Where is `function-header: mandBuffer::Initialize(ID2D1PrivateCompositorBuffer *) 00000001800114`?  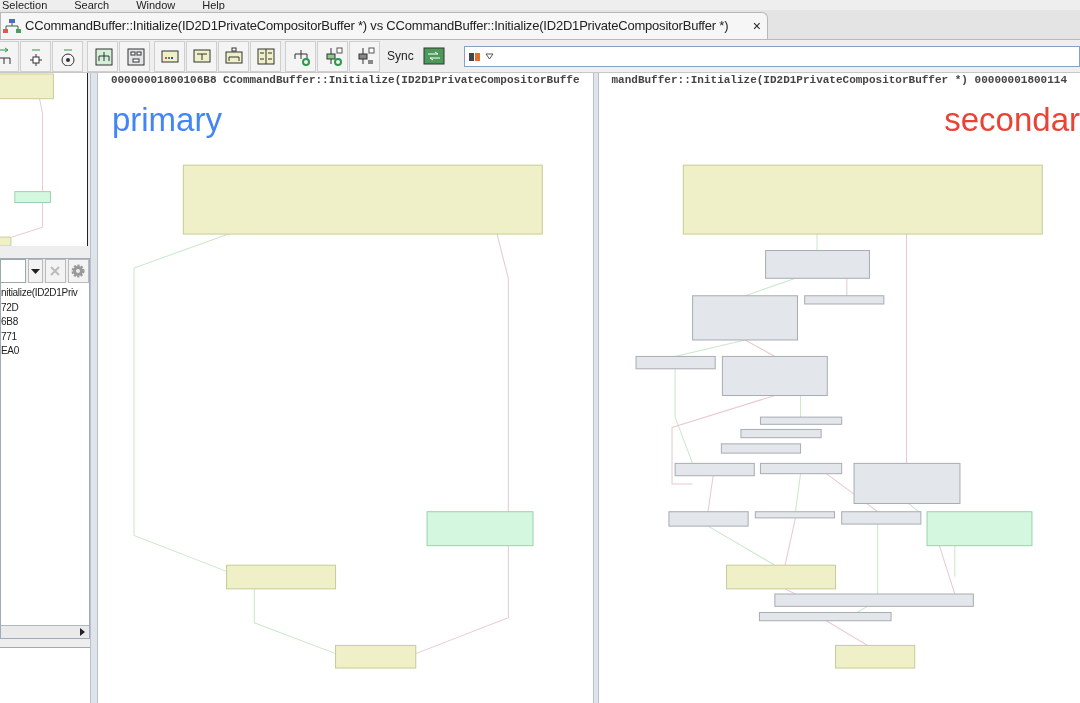 function-header: mandBuffer::Initialize(ID2D1PrivateCompositorBuffer *) 00000001800114 is located at coordinates (839, 80).